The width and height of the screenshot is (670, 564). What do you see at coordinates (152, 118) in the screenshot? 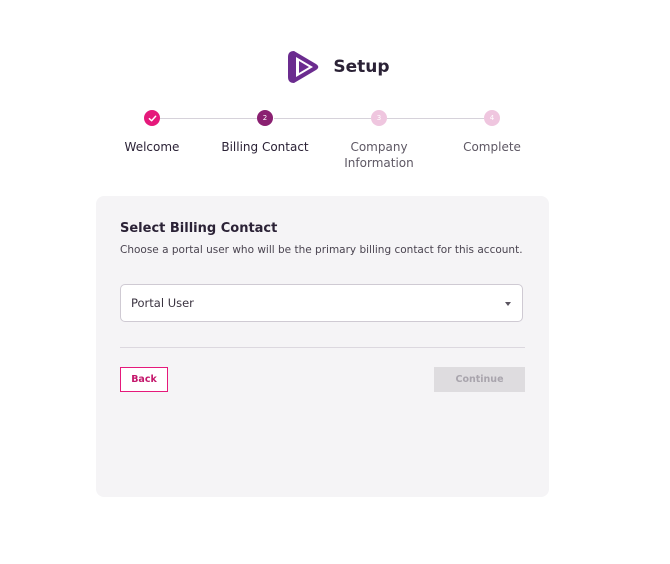
I see `check-icon` at bounding box center [152, 118].